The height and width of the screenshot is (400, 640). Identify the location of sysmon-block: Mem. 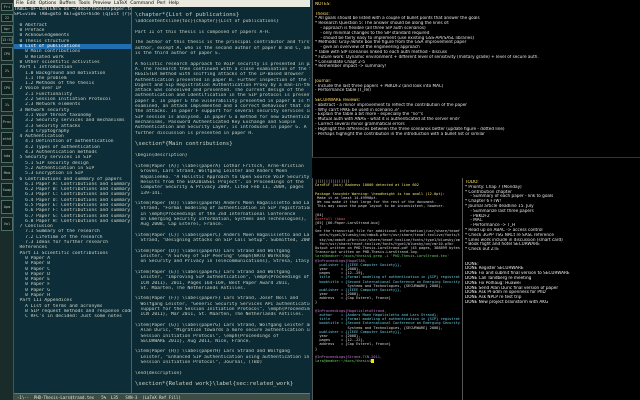
(7, 173).